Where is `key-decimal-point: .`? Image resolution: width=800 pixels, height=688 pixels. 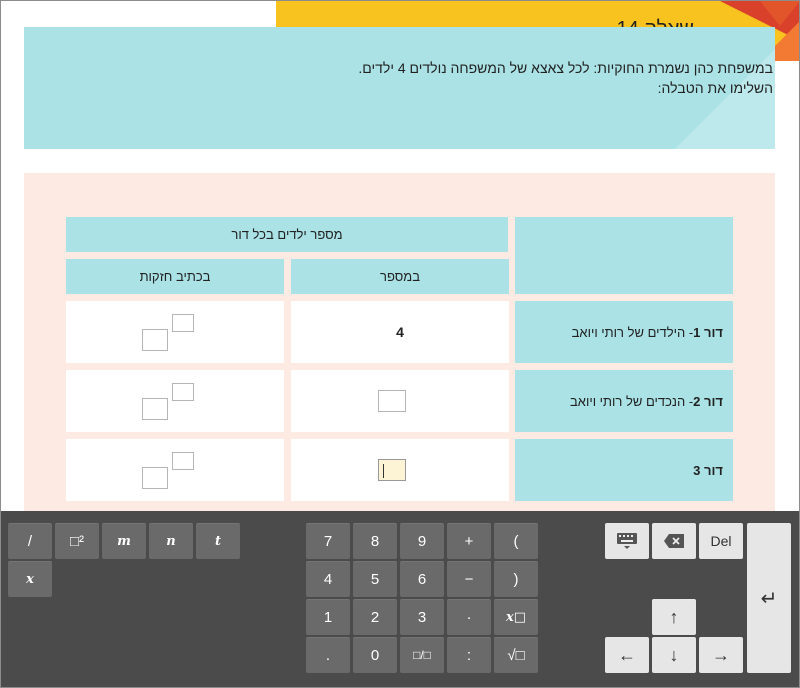 key-decimal-point: . is located at coordinates (328, 655).